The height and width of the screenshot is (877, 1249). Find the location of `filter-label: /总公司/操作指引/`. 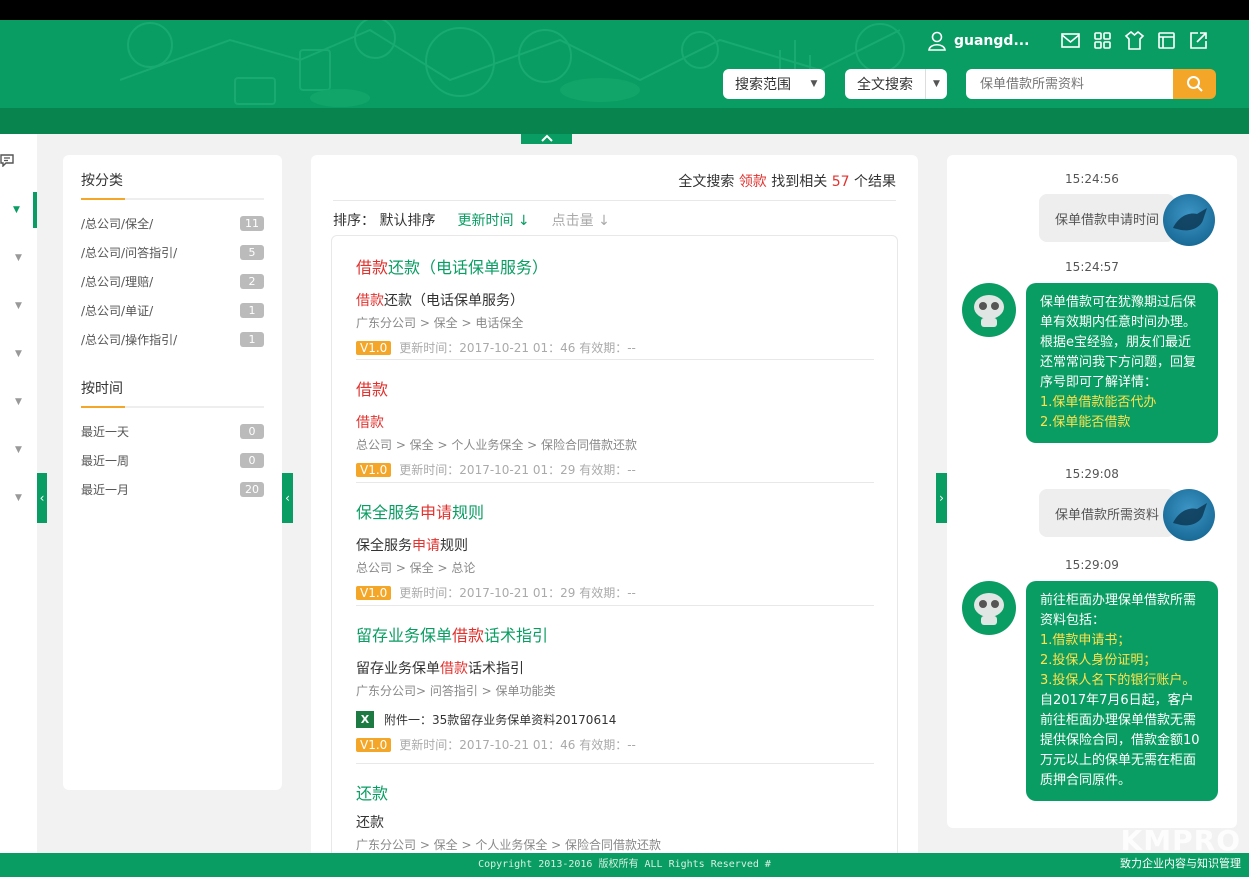

filter-label: /总公司/操作指引/ is located at coordinates (129, 340).